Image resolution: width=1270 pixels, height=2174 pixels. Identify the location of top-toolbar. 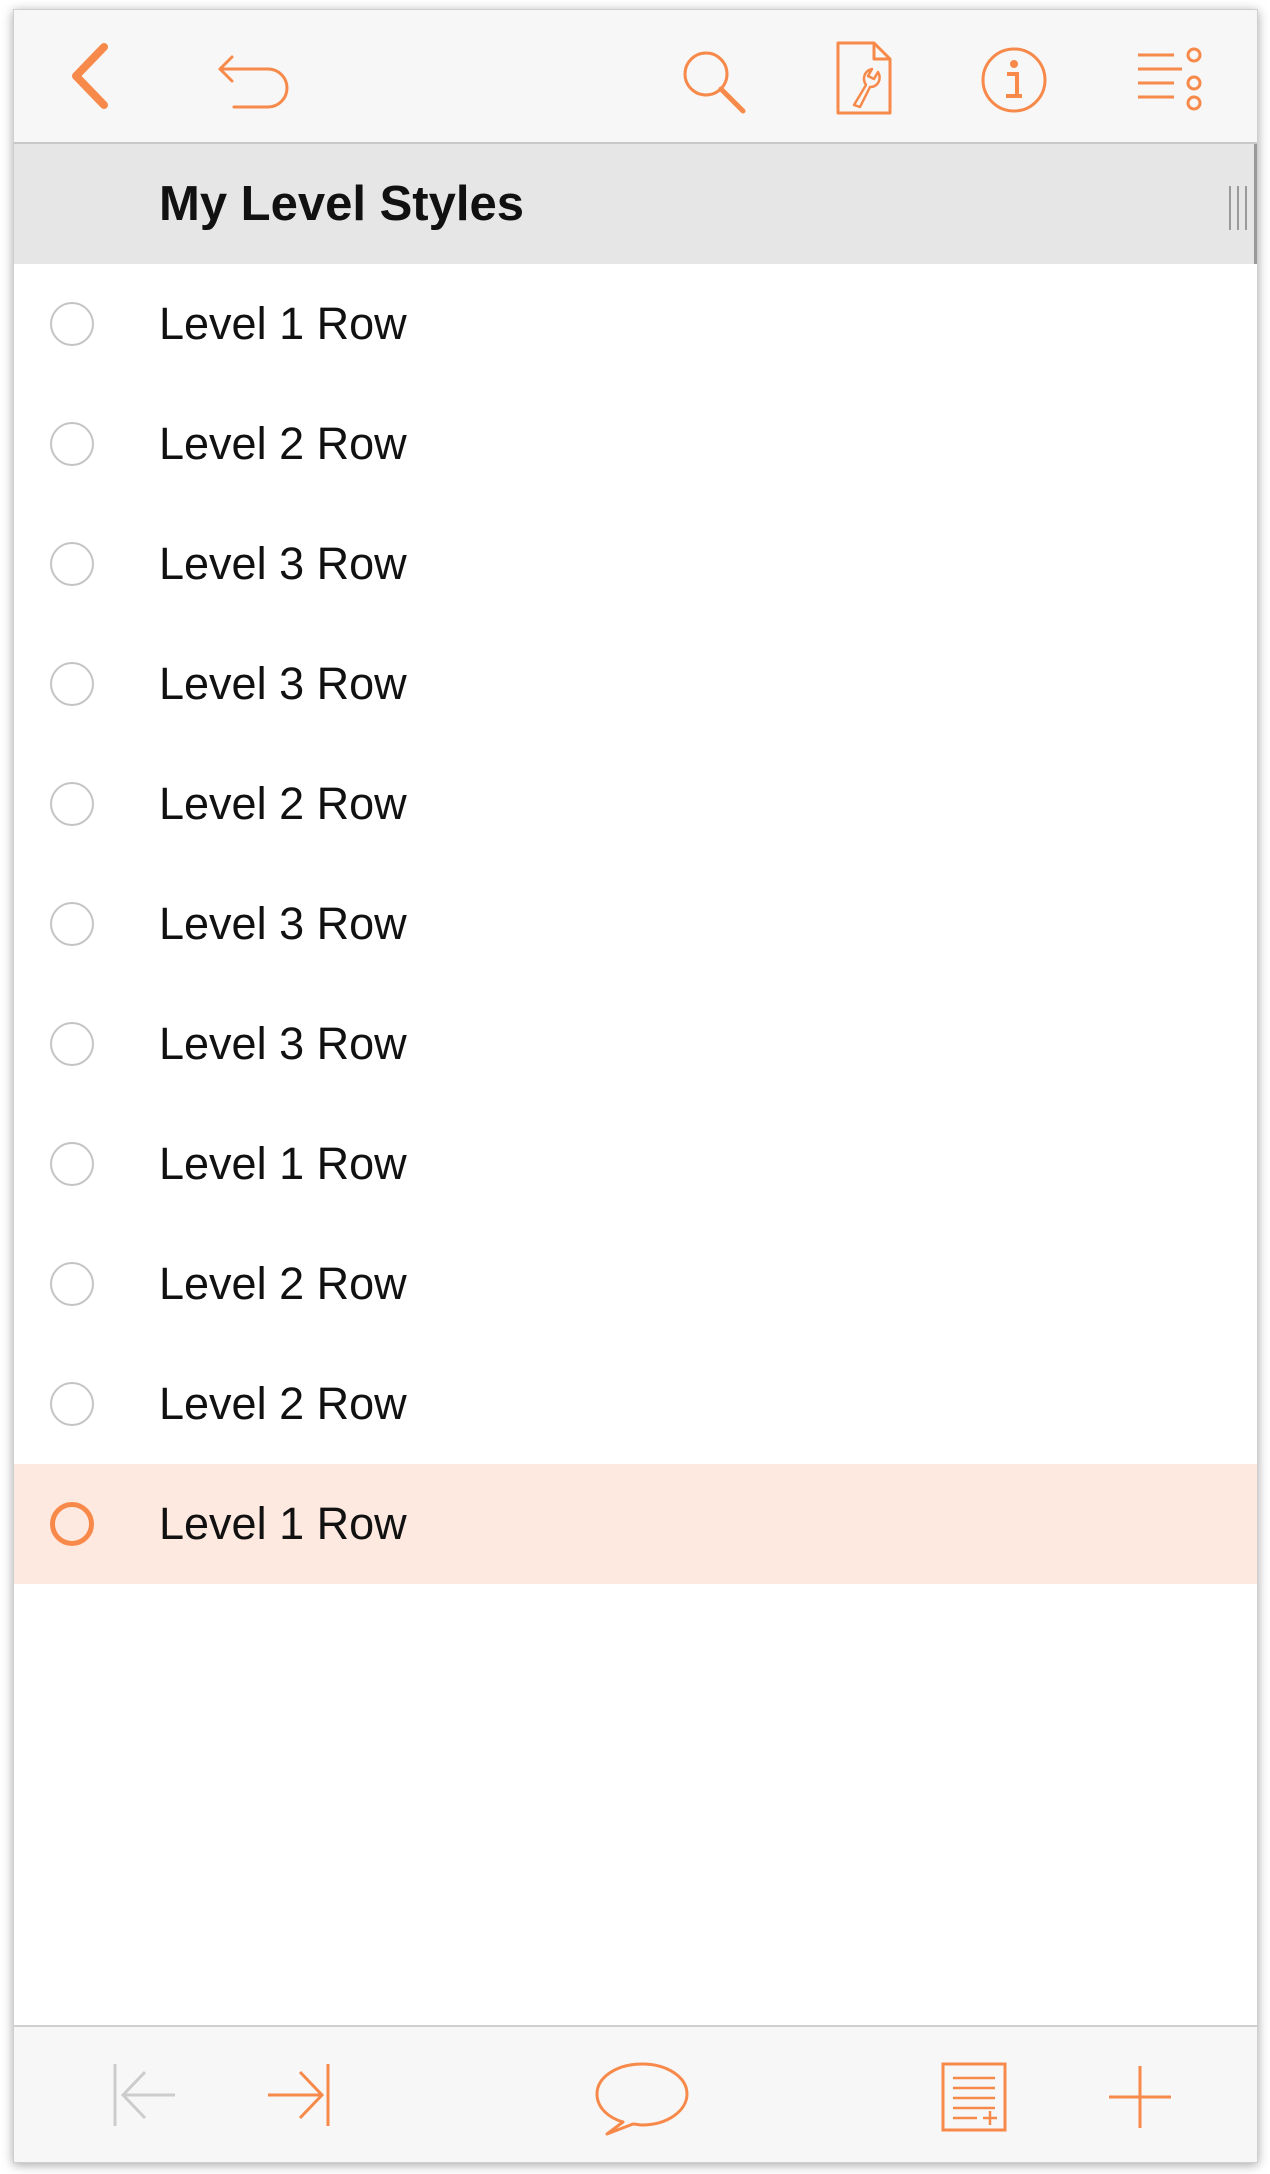
(635, 77).